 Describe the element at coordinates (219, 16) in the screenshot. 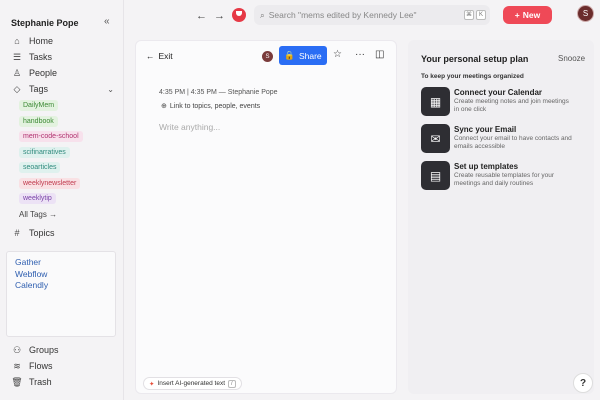

I see `forward-arrow-icon: →` at that location.